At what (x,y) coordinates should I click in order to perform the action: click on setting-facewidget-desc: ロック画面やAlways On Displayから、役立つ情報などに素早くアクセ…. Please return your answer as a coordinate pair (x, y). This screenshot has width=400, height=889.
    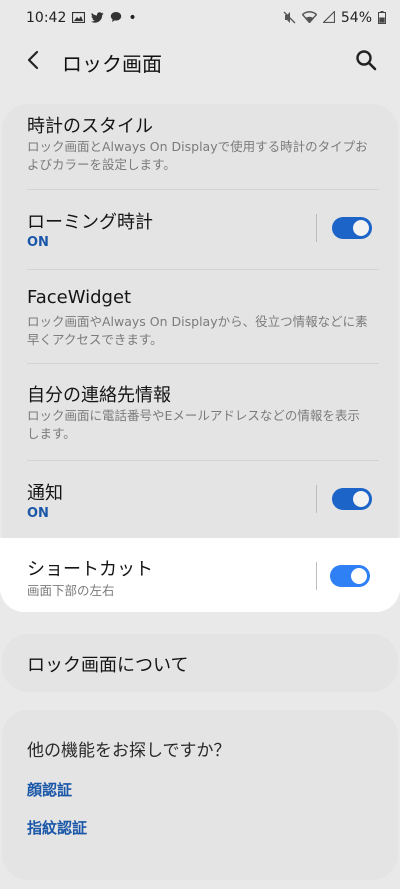
    Looking at the image, I should click on (197, 330).